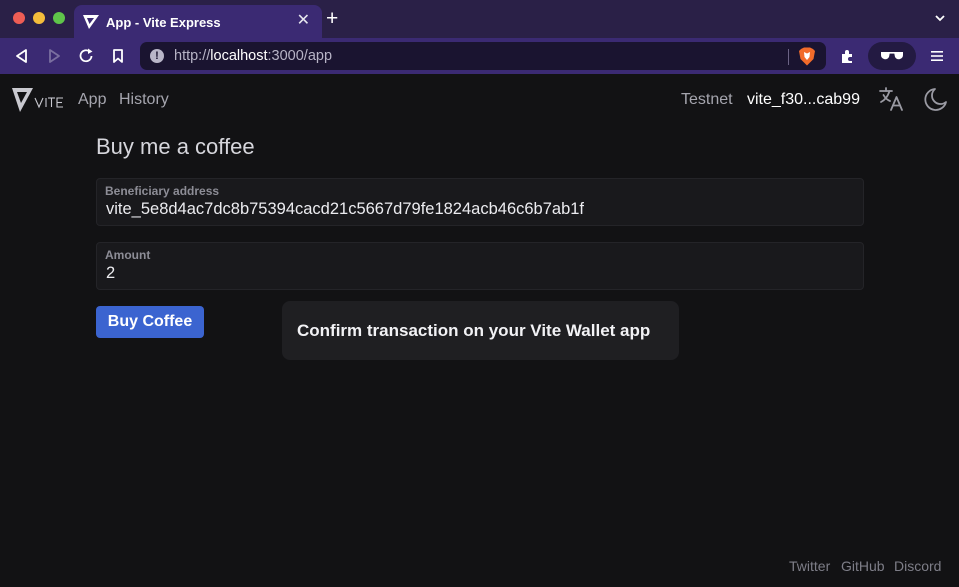 The width and height of the screenshot is (959, 587). I want to click on footer-discord-link: Discord, so click(917, 566).